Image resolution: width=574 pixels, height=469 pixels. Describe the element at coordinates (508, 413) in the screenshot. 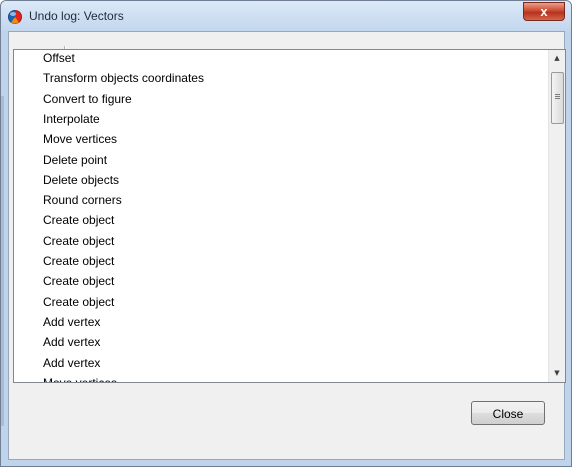

I see `close-button: Close` at that location.